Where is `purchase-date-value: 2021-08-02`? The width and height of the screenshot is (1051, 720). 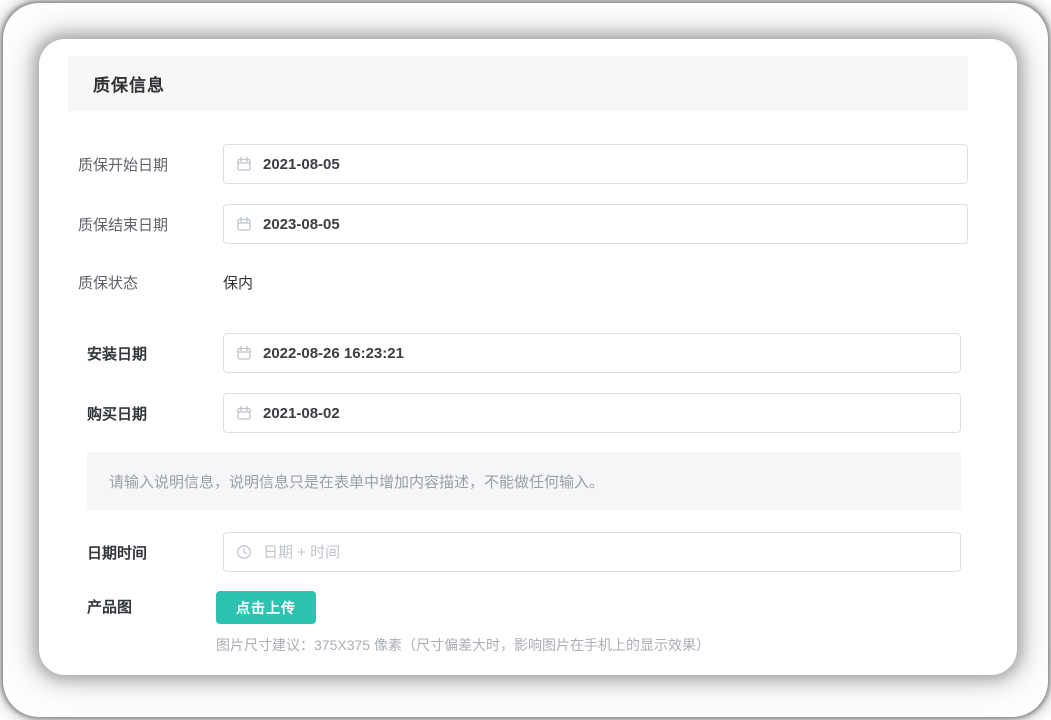
purchase-date-value: 2021-08-02 is located at coordinates (301, 413).